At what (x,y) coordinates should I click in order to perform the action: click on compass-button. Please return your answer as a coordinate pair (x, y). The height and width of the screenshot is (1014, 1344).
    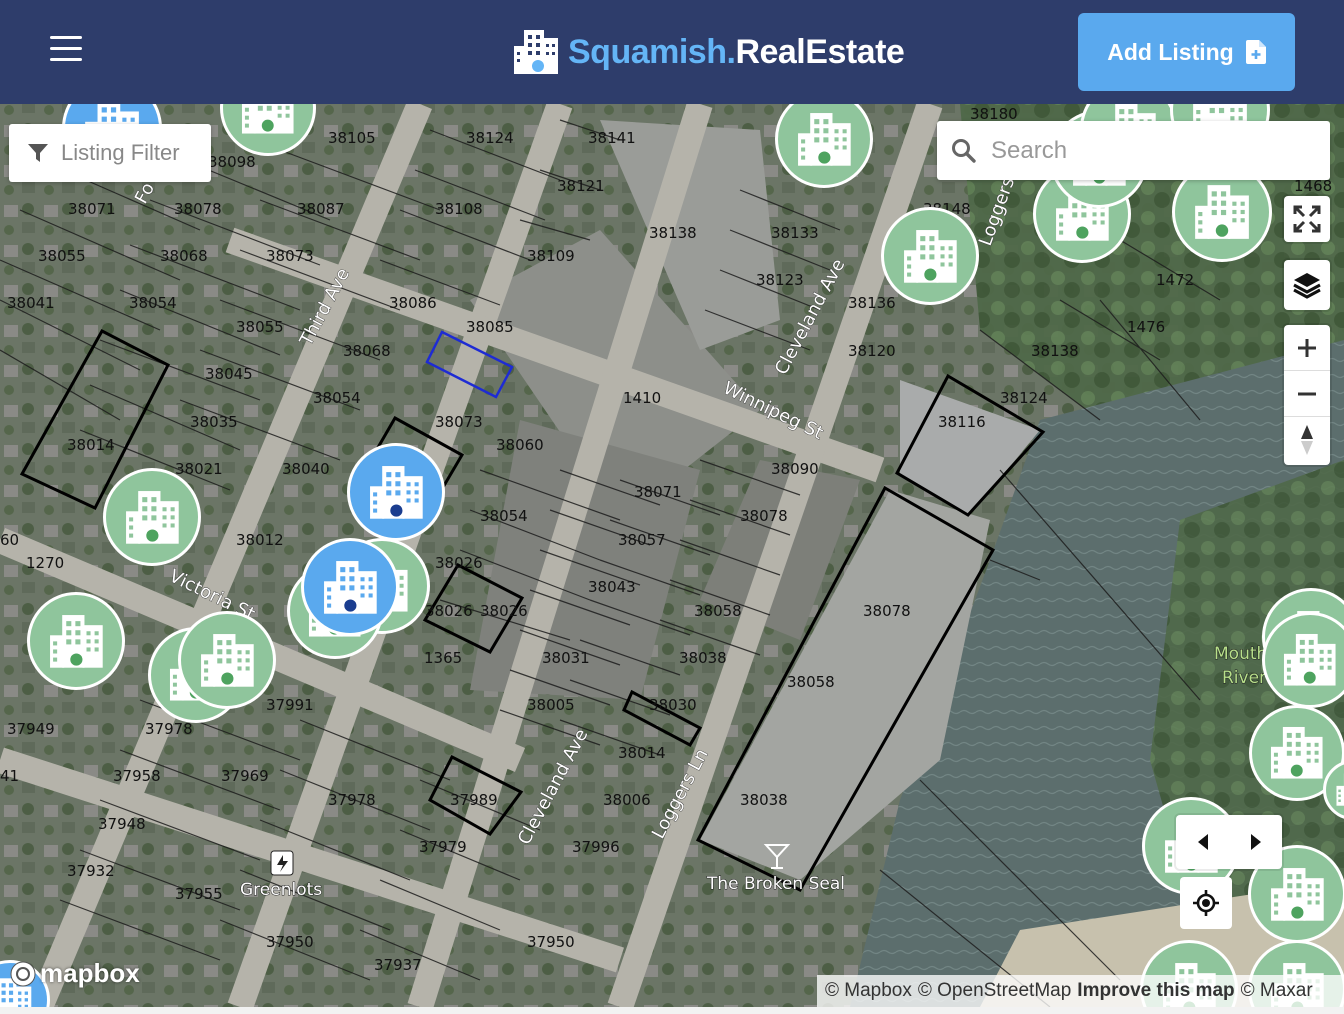
    Looking at the image, I should click on (1307, 440).